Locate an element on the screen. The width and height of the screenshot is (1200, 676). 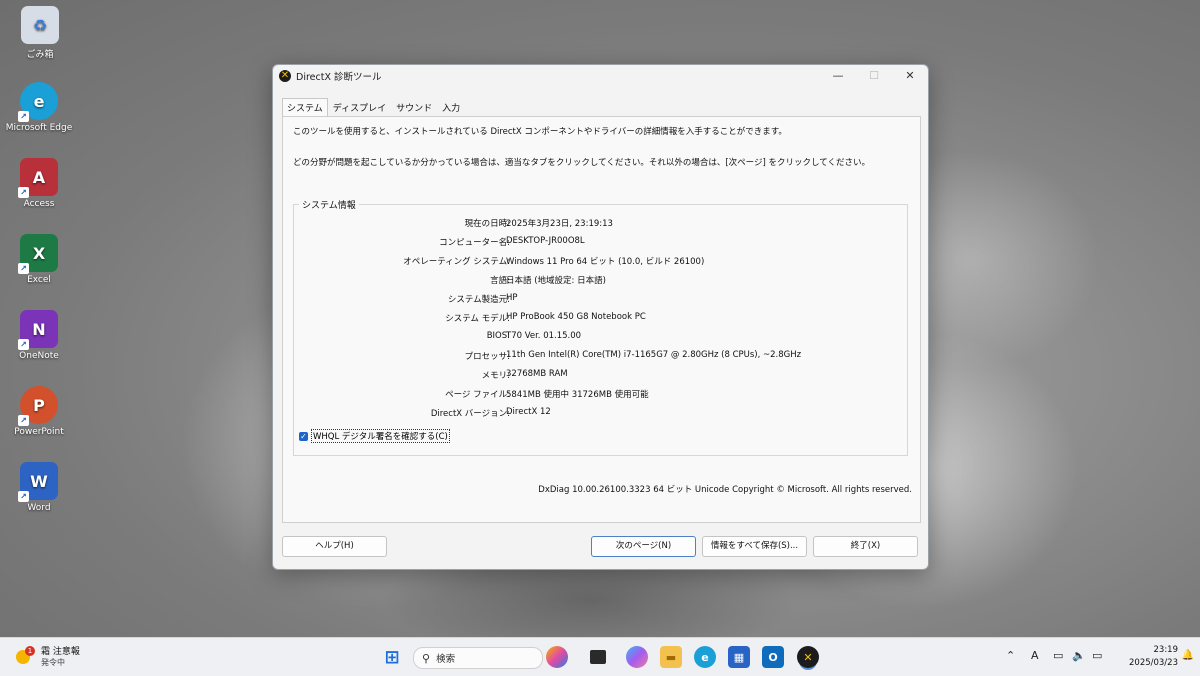
volume-icon: 🔈 is located at coordinates (1079, 655).